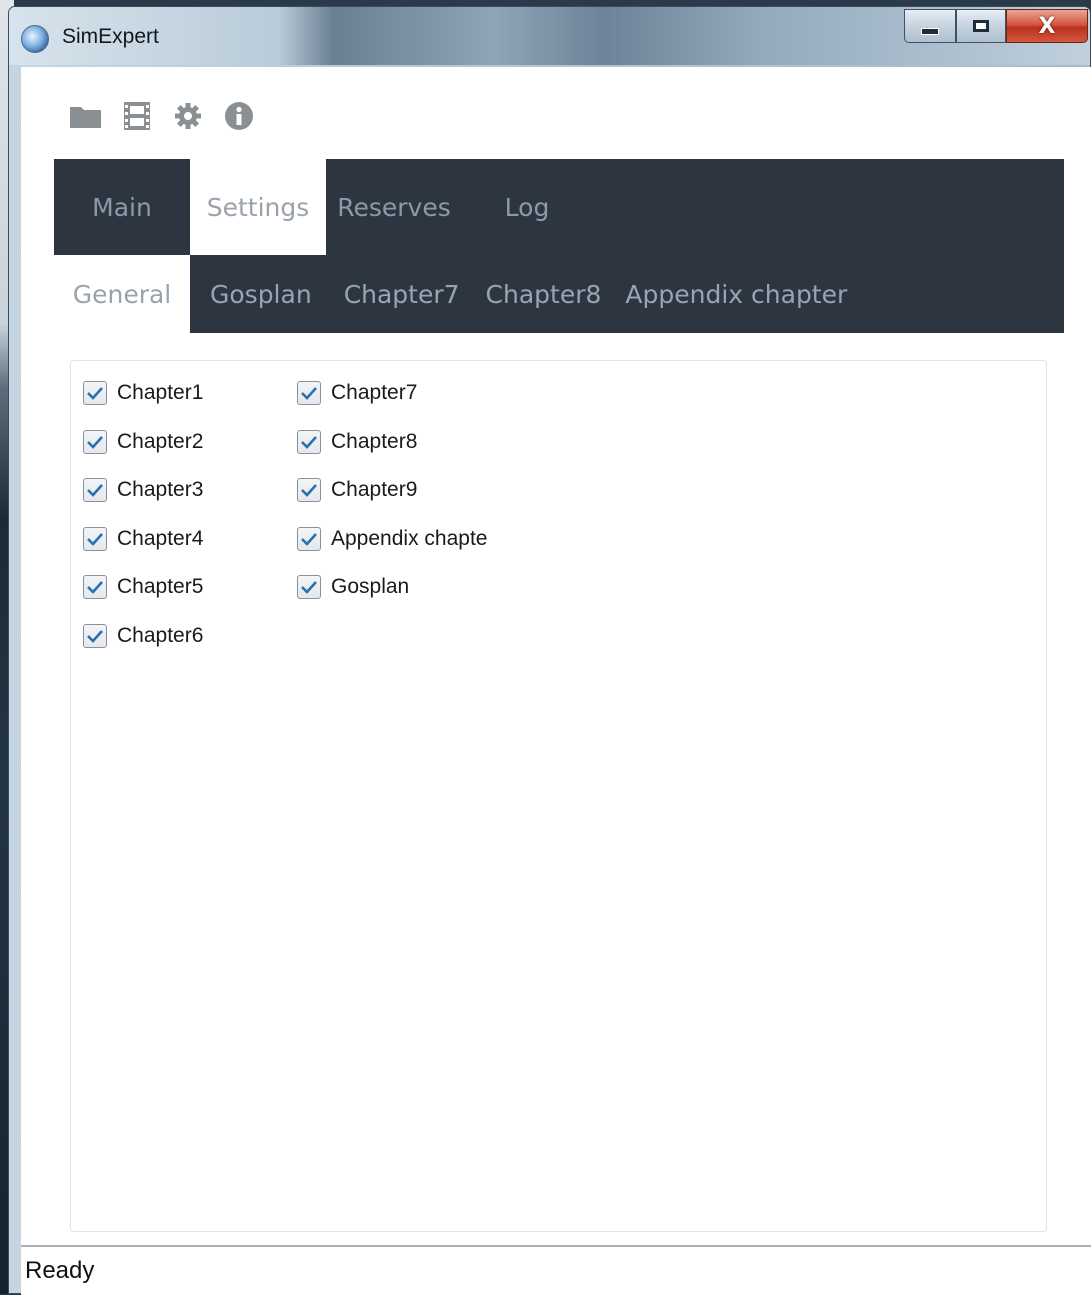 This screenshot has height=1295, width=1091. I want to click on close-button: X, so click(1047, 26).